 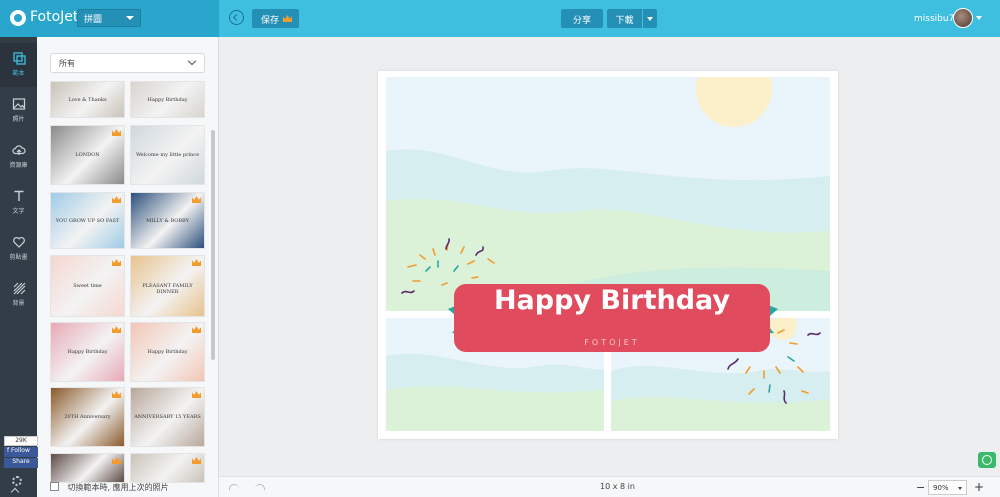 I want to click on brand-area: FotoJet 拼圖, so click(x=109, y=18).